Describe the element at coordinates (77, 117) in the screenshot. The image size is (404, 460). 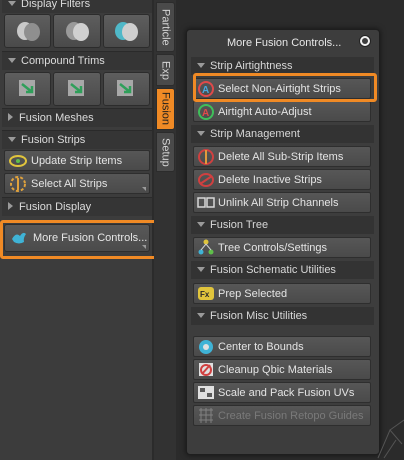
I see `section-fusion-meshes: Fusion Meshes` at that location.